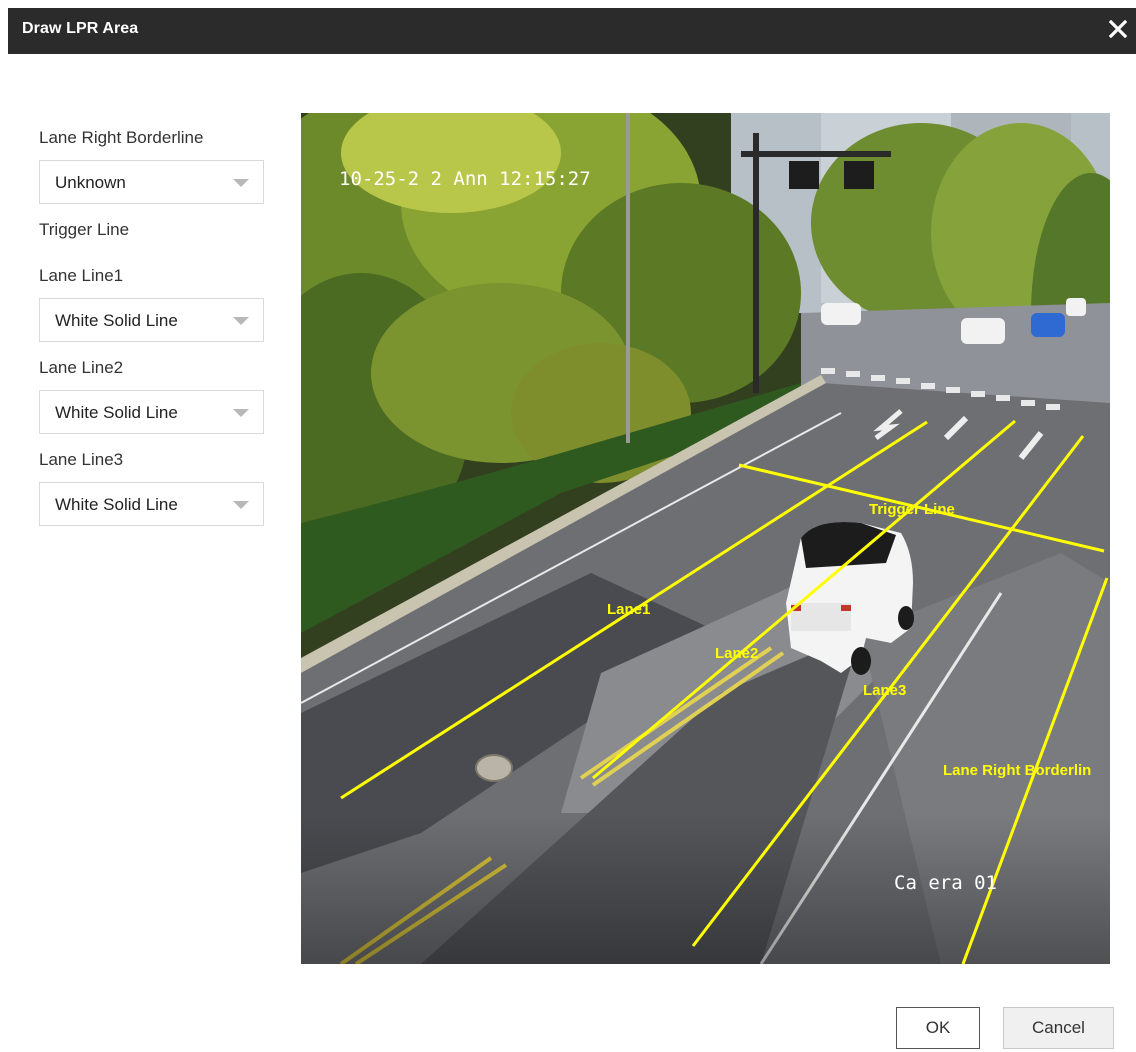  I want to click on lane-right-borderline-label: Lane Right Borderline, so click(121, 137).